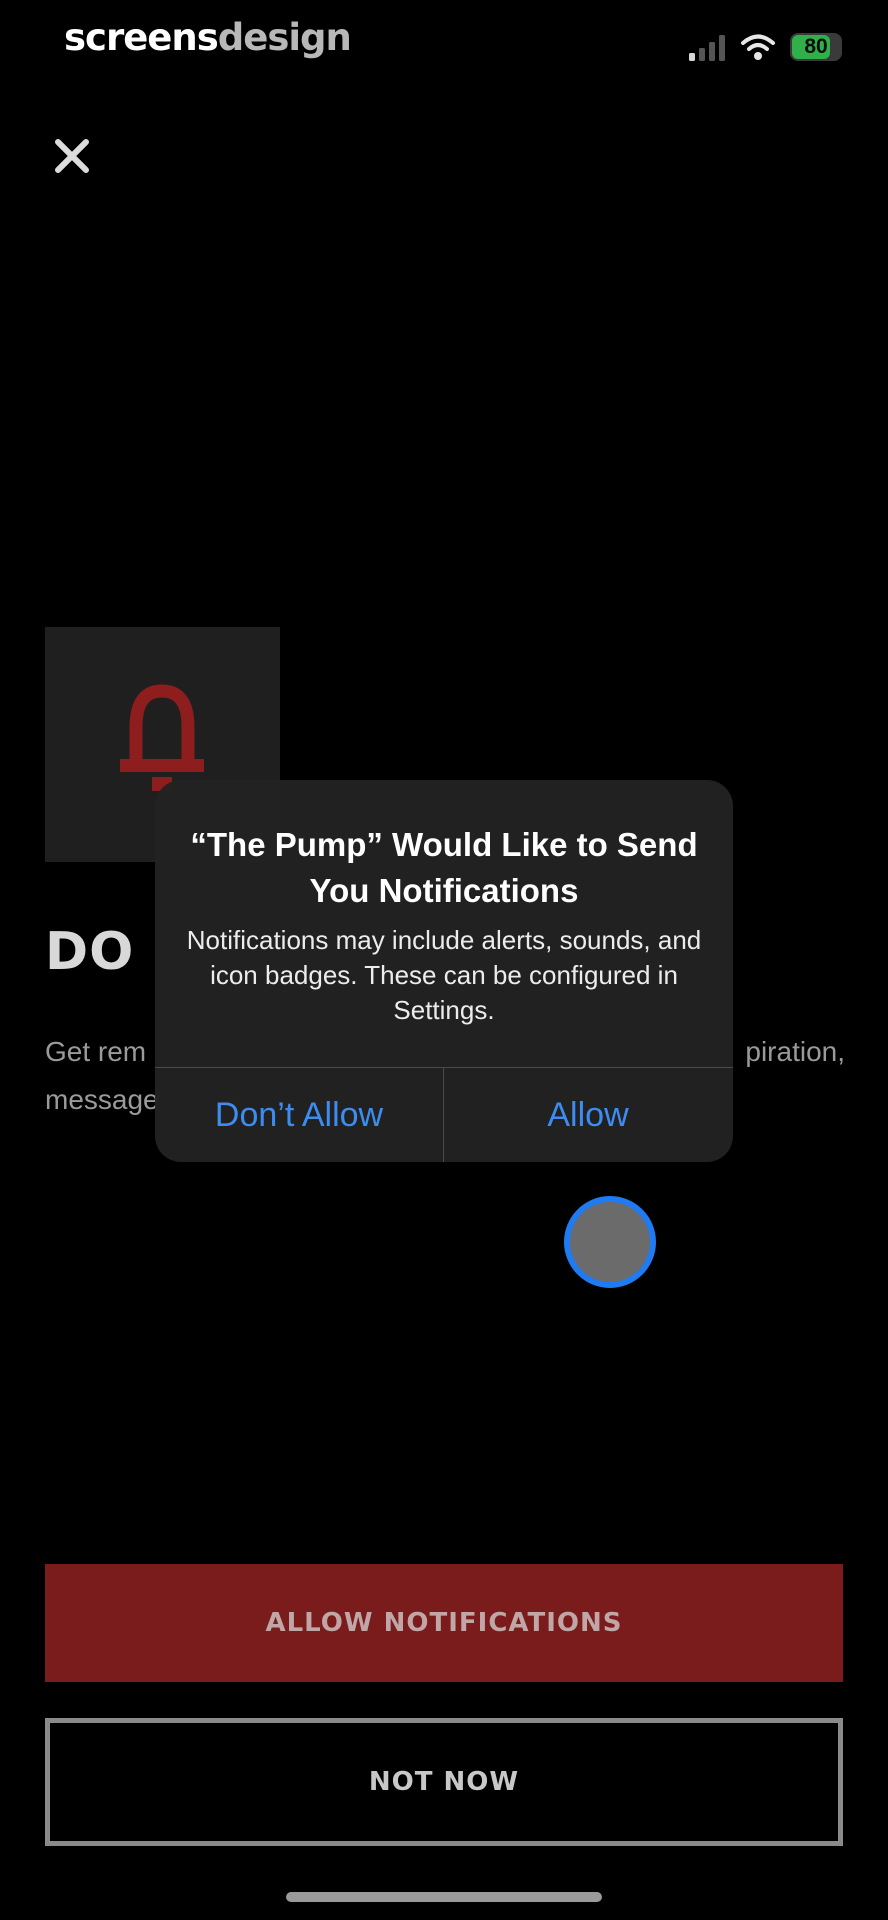  What do you see at coordinates (444, 1623) in the screenshot?
I see `allow-notifications-button: ALLOW NOTIFICATIONS` at bounding box center [444, 1623].